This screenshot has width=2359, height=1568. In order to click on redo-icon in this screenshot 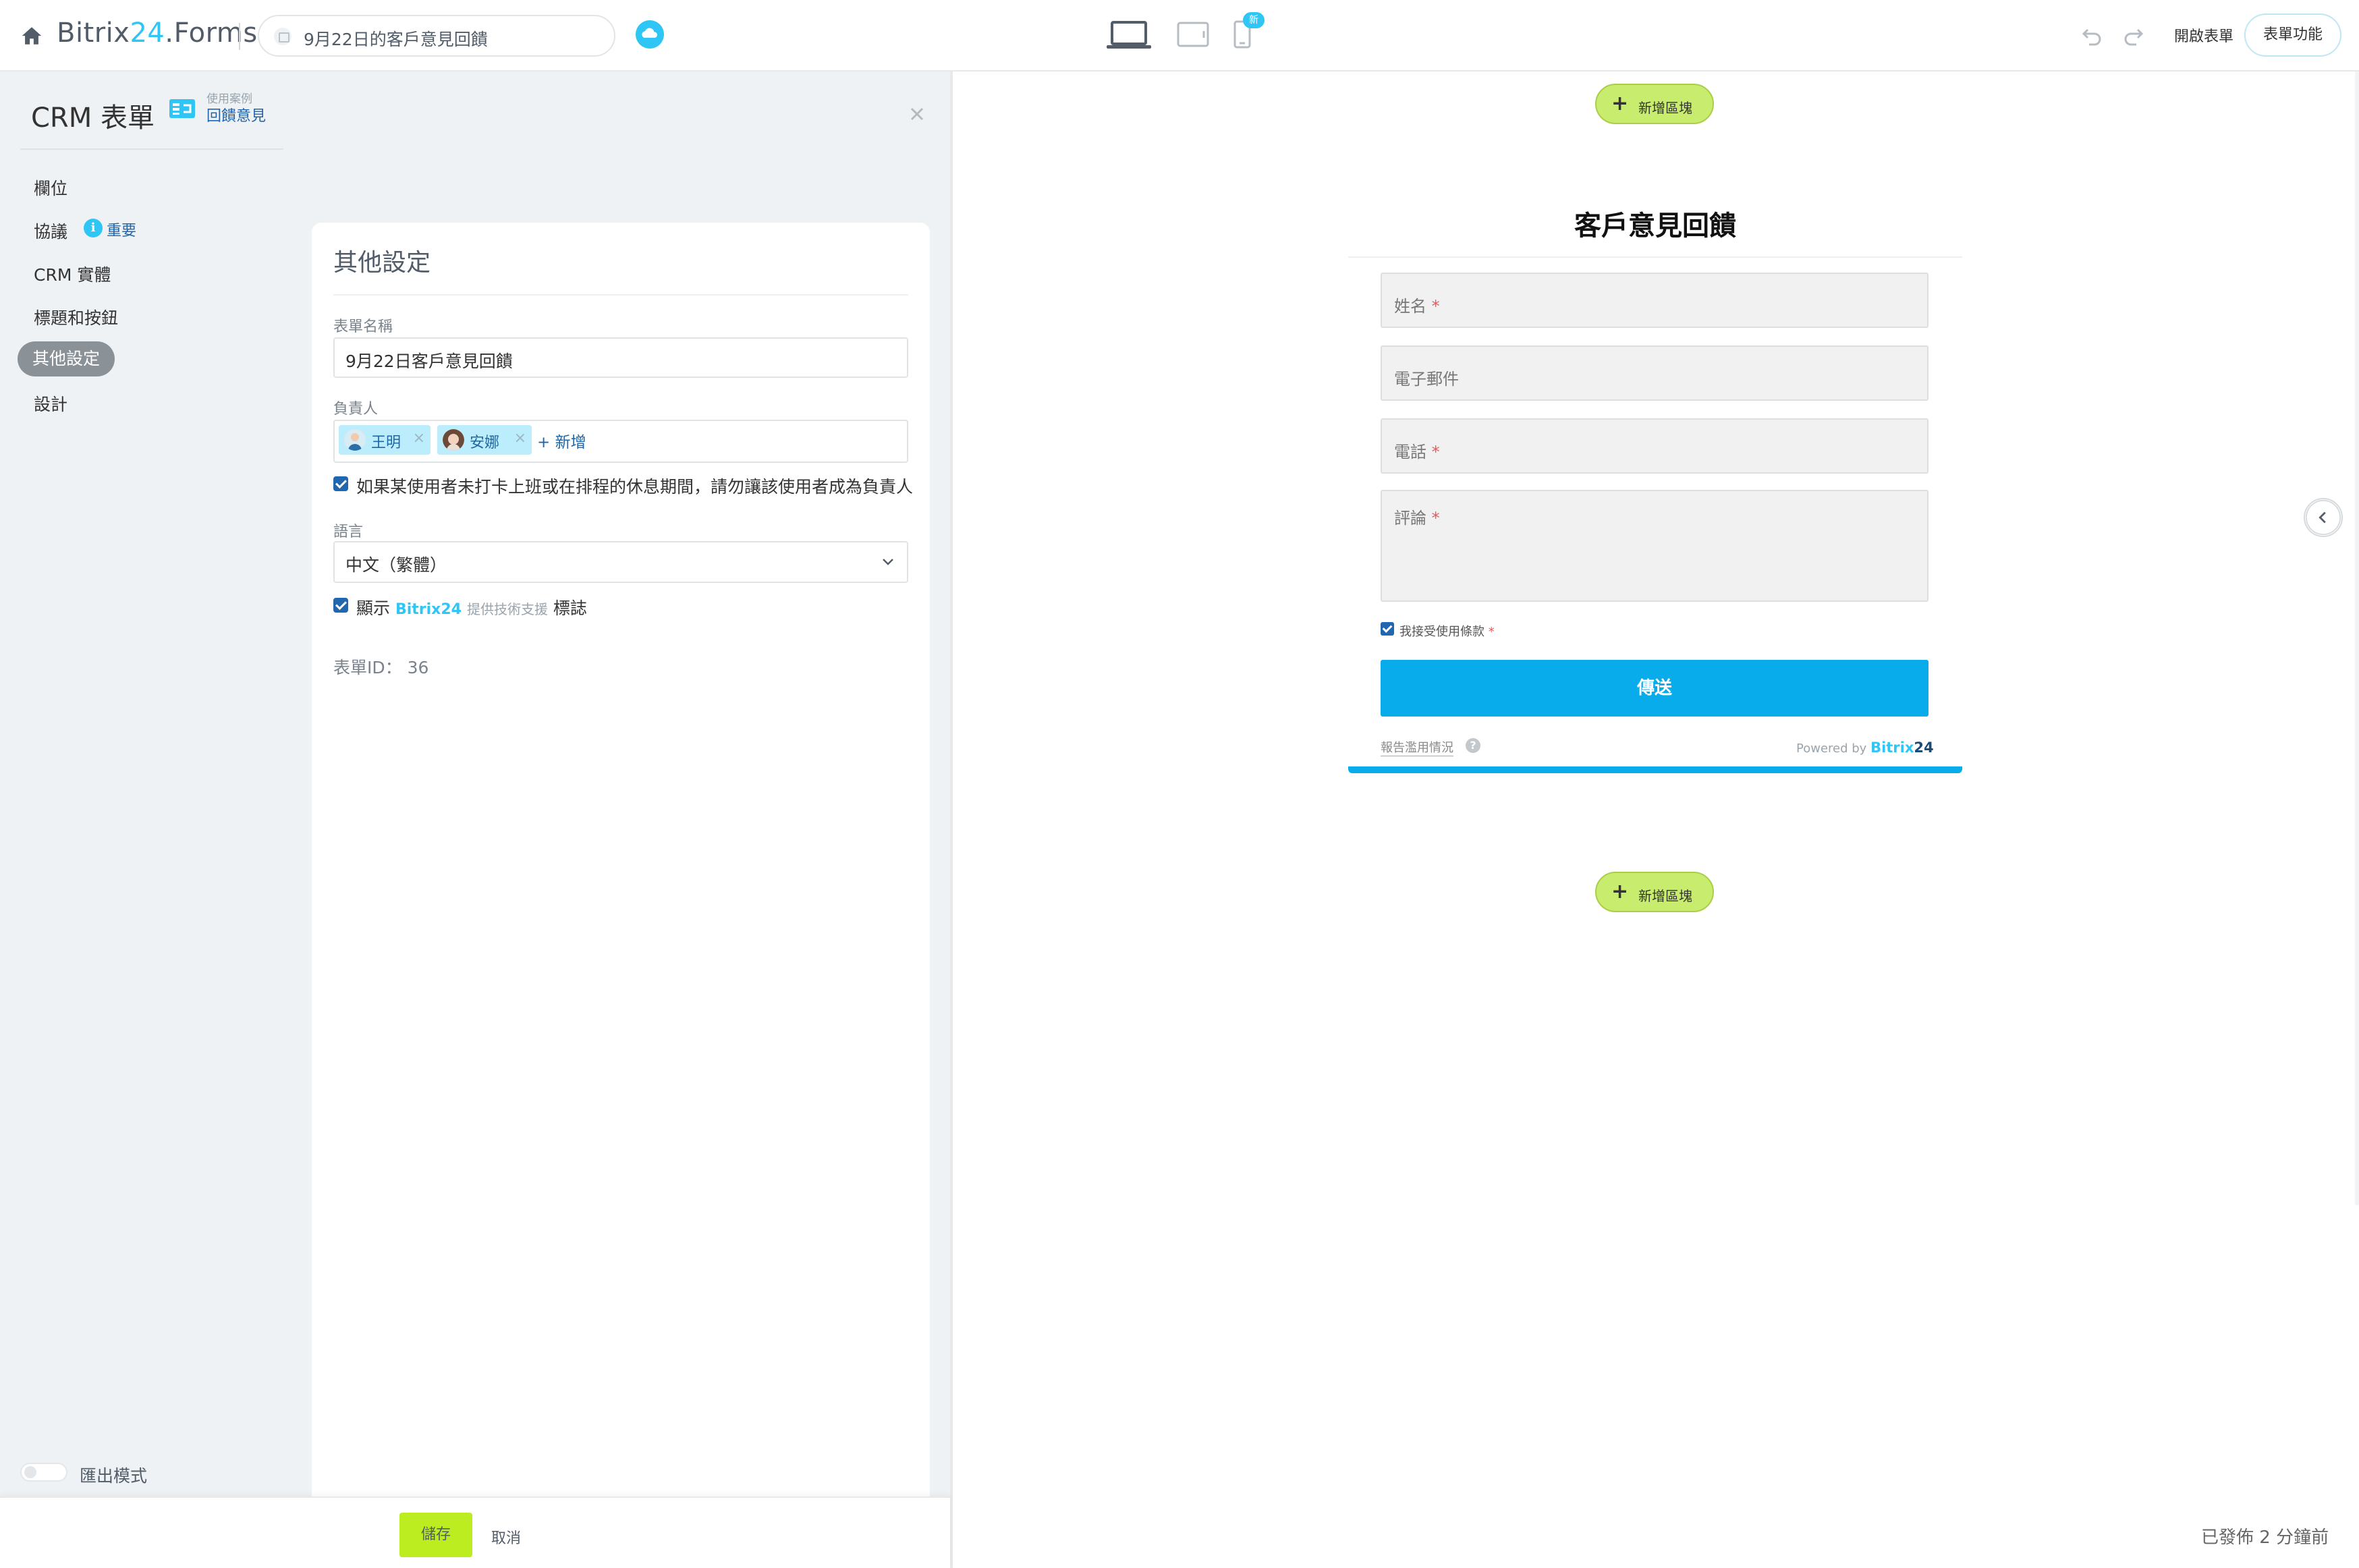, I will do `click(2133, 35)`.